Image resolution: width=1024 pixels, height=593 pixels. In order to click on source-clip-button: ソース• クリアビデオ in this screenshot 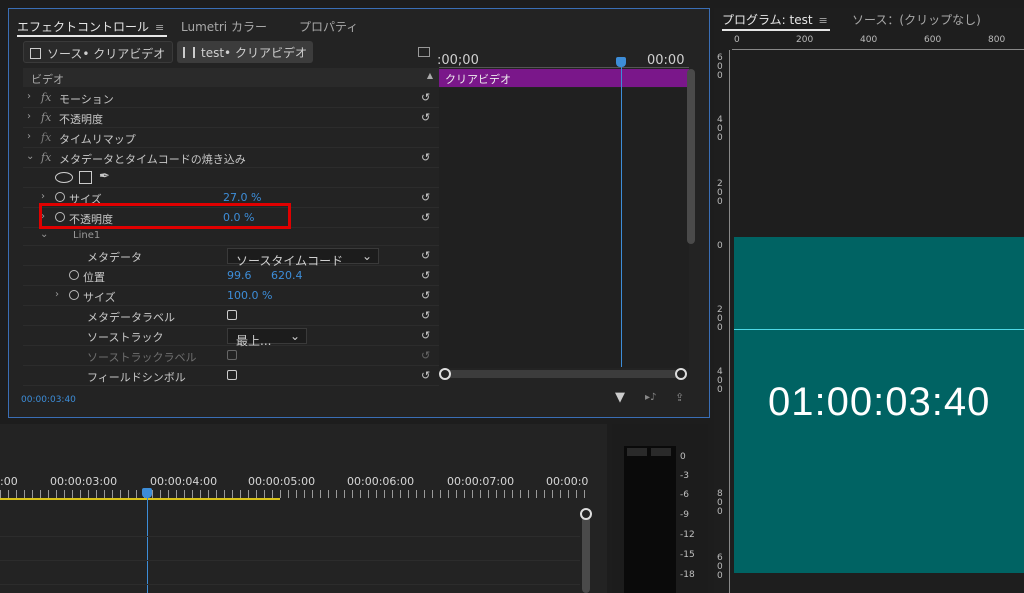, I will do `click(98, 52)`.